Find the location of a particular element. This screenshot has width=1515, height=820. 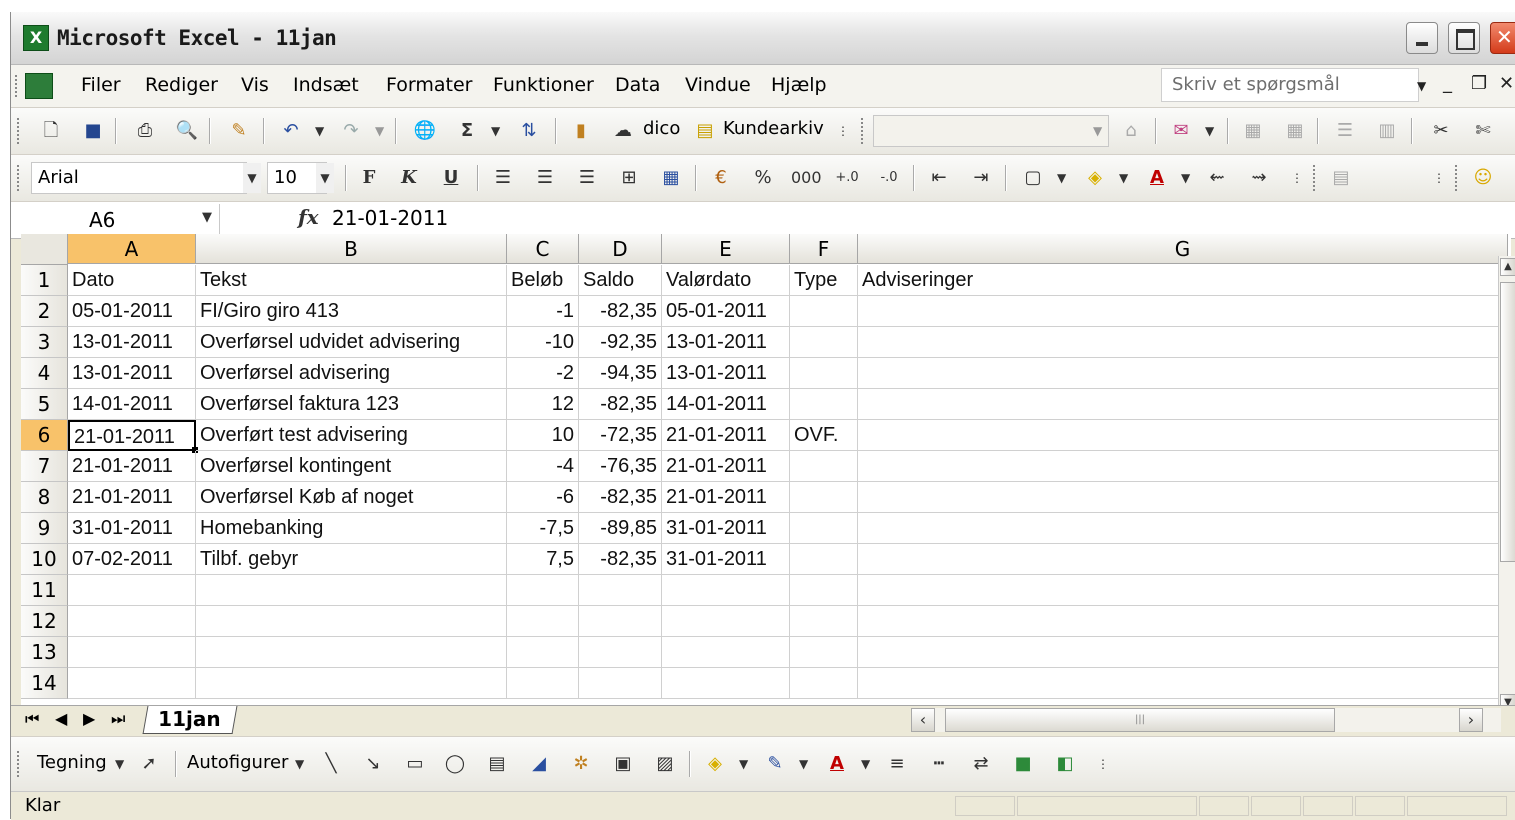

align-left-icon: ☰ is located at coordinates (503, 178).